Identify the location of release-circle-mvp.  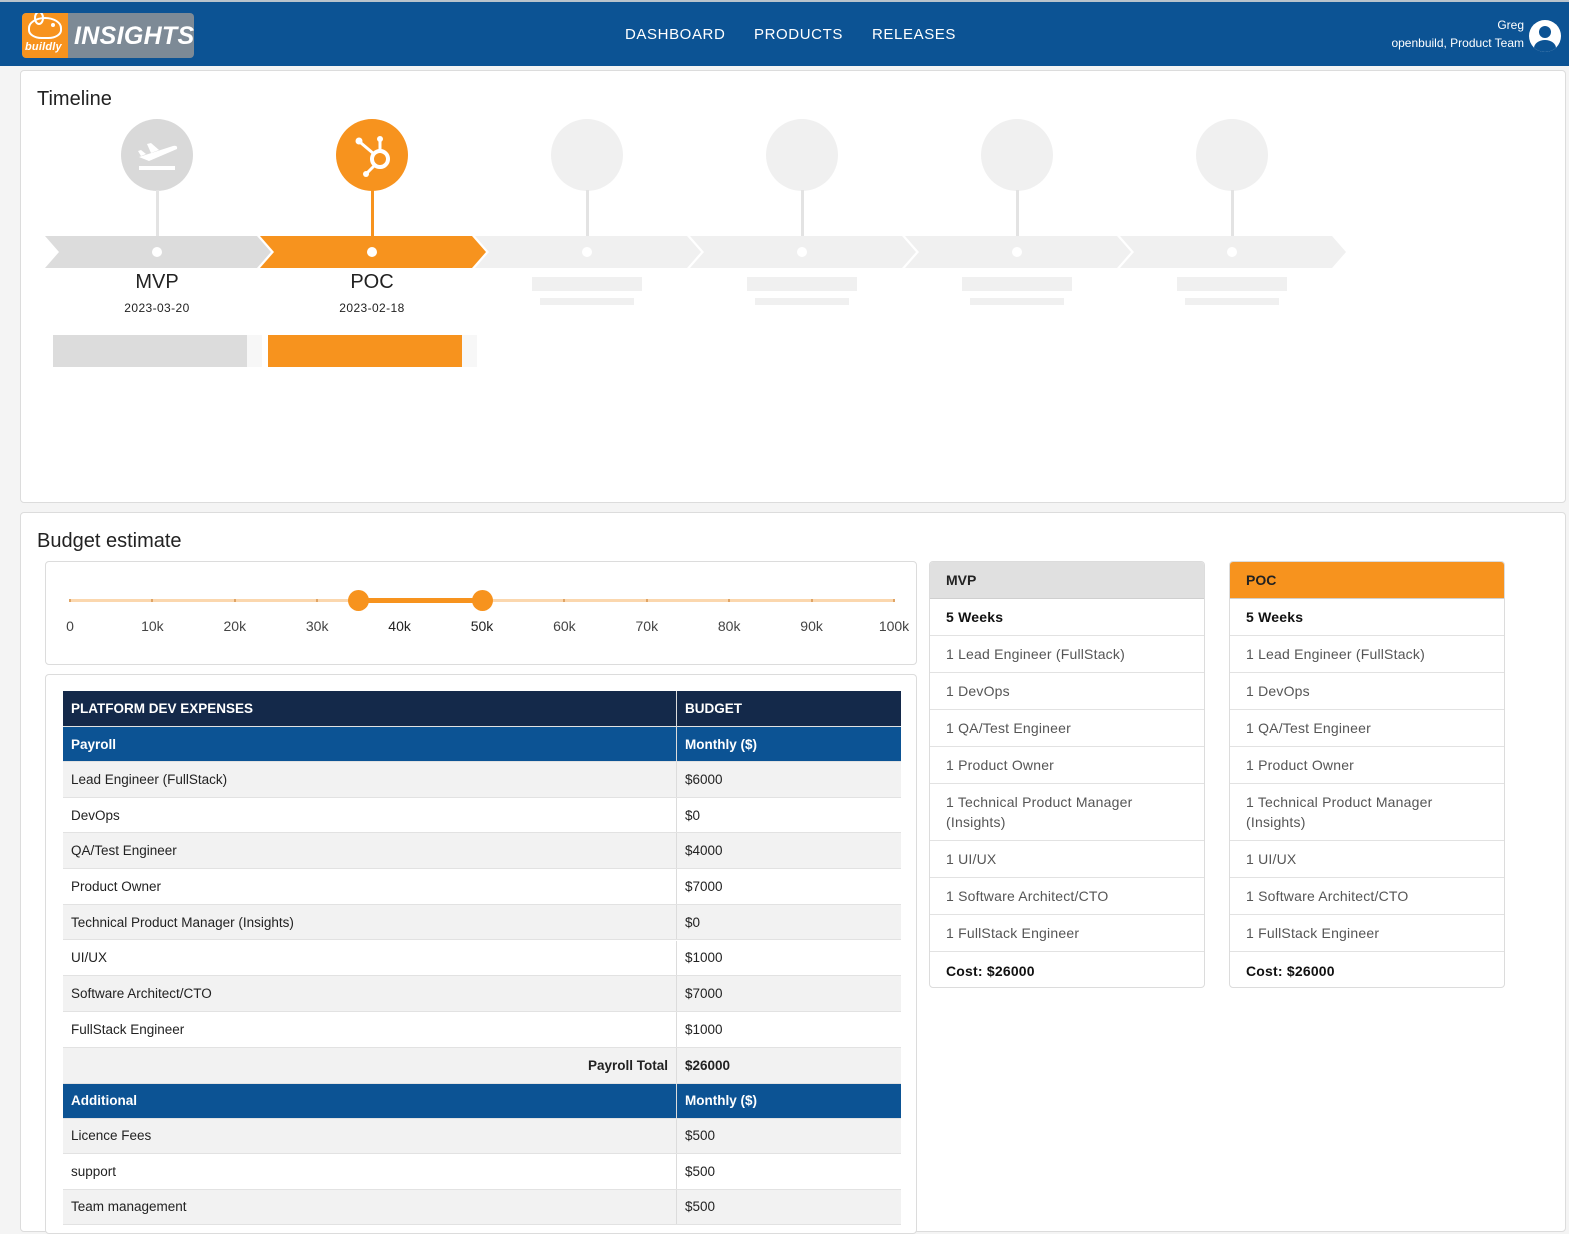
(157, 155).